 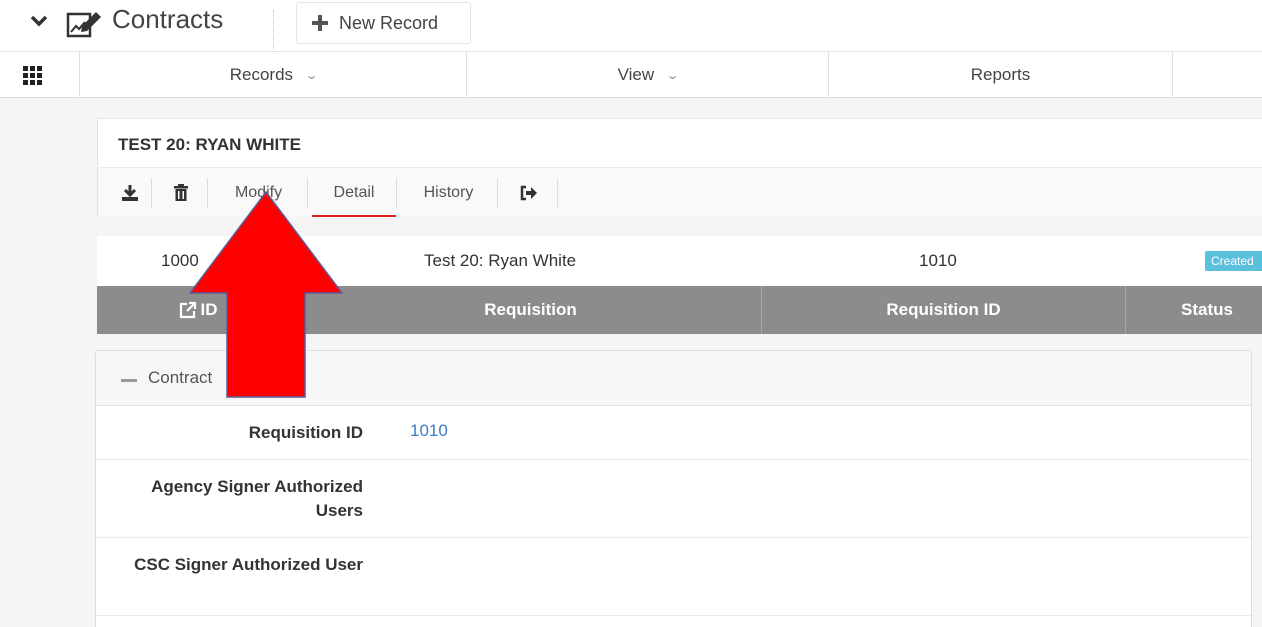 I want to click on nav-records-label: Records, so click(x=261, y=74).